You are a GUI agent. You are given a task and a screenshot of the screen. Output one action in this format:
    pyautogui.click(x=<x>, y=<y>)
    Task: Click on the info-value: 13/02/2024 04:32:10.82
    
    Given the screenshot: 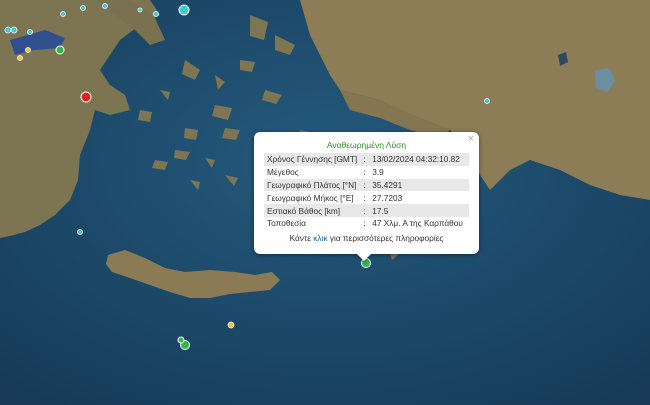 What is the action you would take?
    pyautogui.click(x=419, y=159)
    